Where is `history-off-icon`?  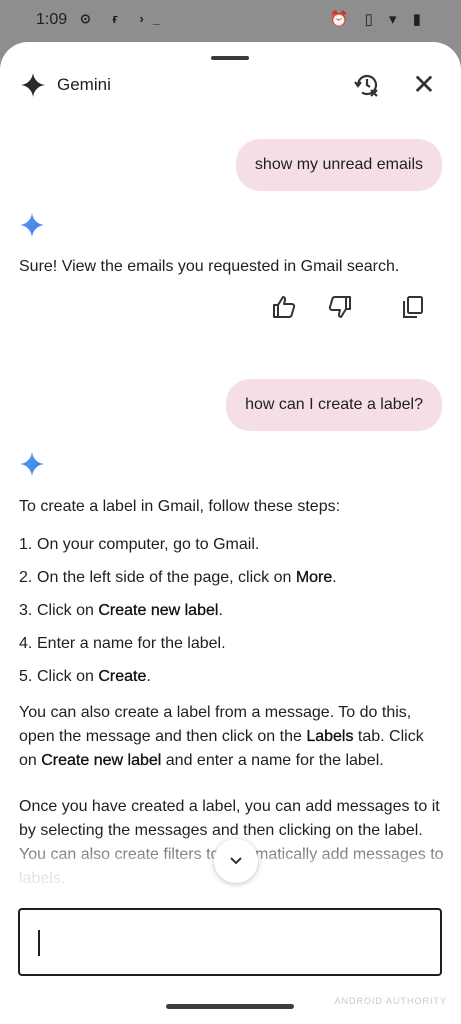
history-off-icon is located at coordinates (367, 85).